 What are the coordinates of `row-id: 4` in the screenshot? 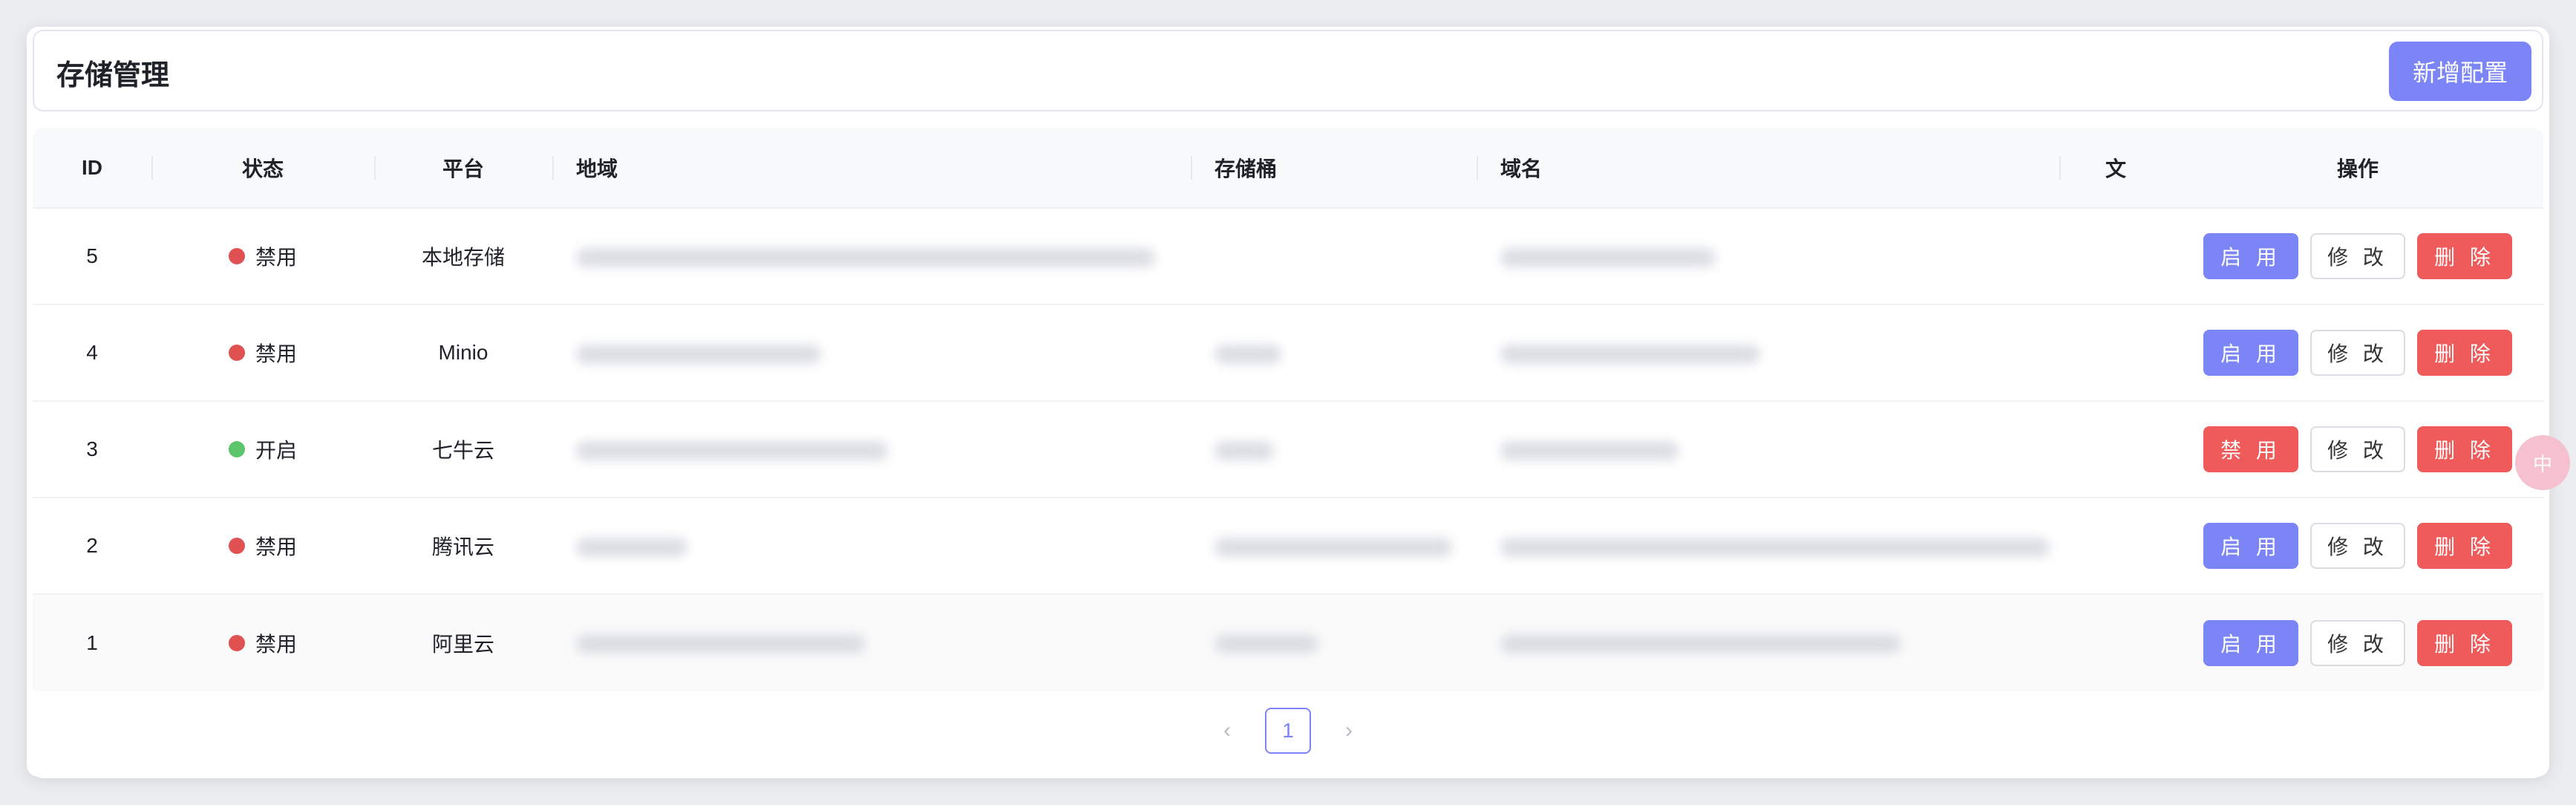 It's located at (92, 353).